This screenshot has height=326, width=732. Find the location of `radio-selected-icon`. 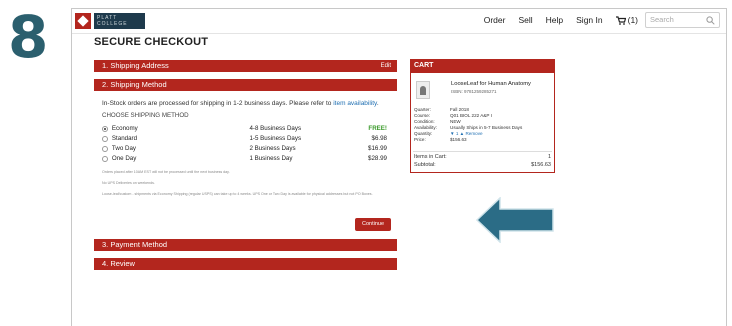

radio-selected-icon is located at coordinates (105, 128).